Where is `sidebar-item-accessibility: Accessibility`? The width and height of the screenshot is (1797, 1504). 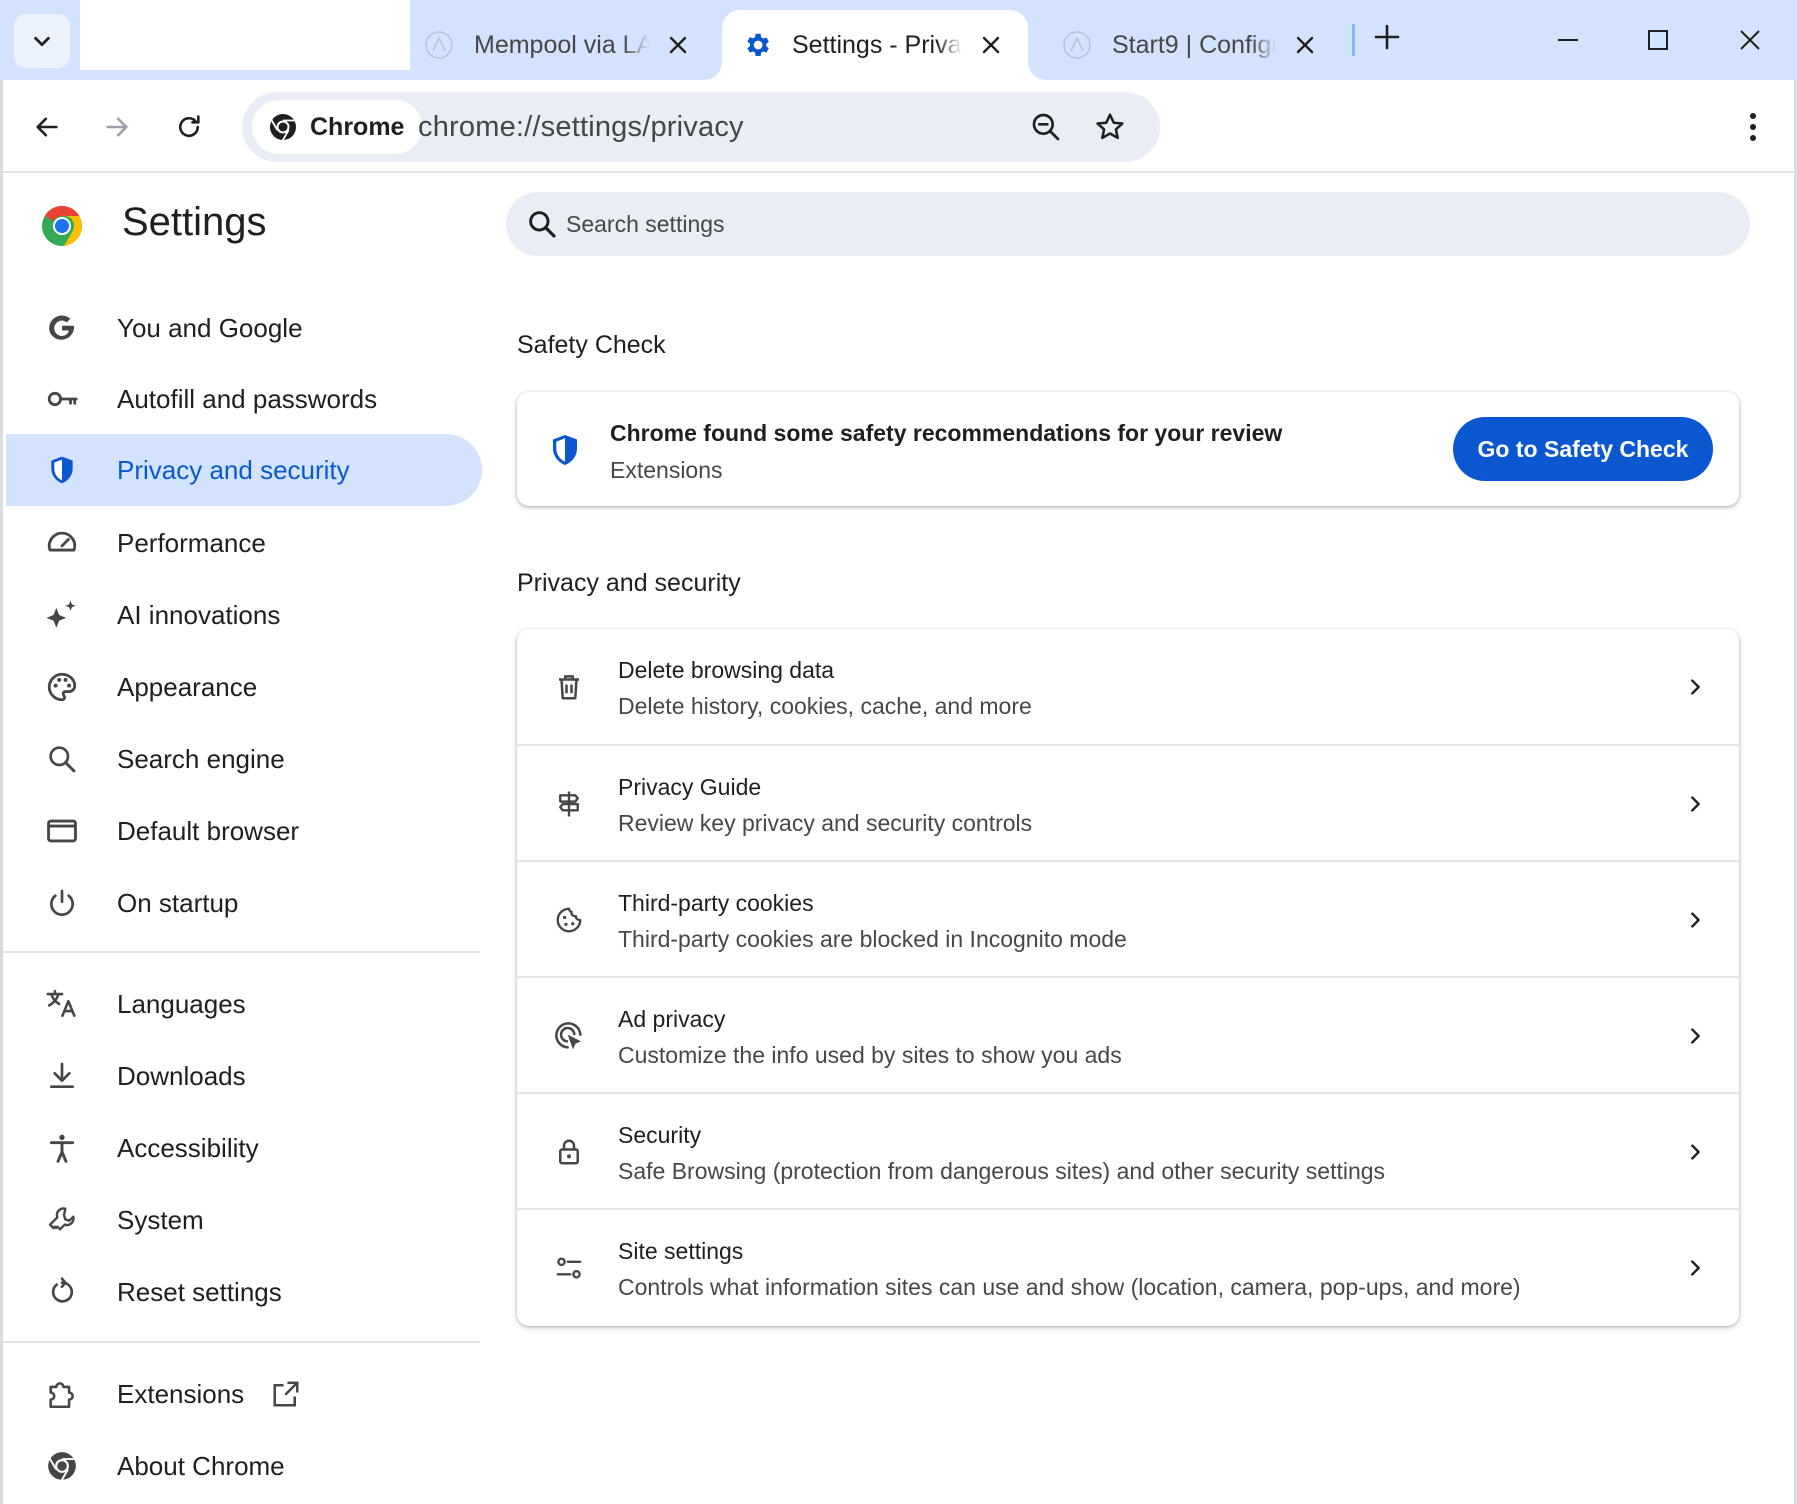
sidebar-item-accessibility: Accessibility is located at coordinates (239, 1148).